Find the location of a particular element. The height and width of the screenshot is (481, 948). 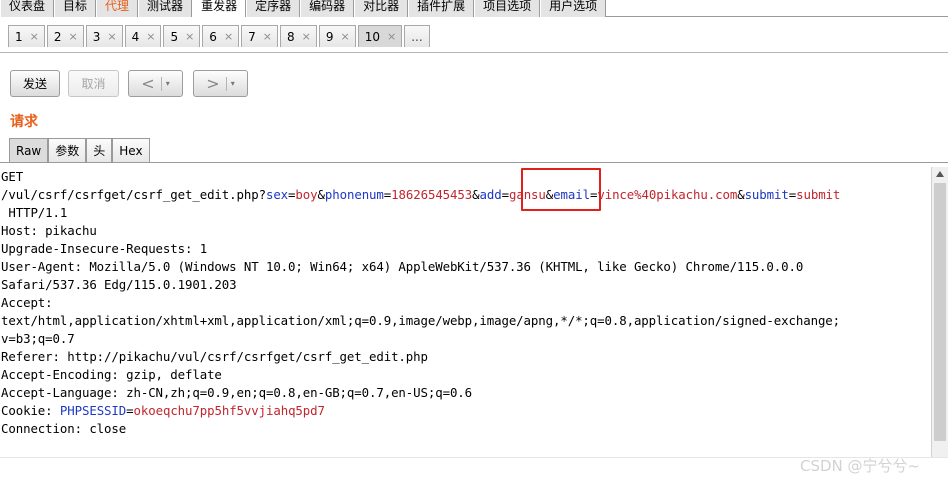

cancel-label: 取消 is located at coordinates (93, 84).